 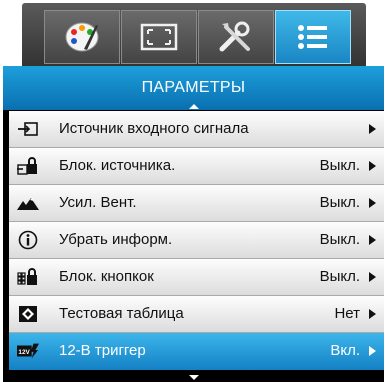 What do you see at coordinates (345, 350) in the screenshot?
I see `menu-item-value: Вкл.` at bounding box center [345, 350].